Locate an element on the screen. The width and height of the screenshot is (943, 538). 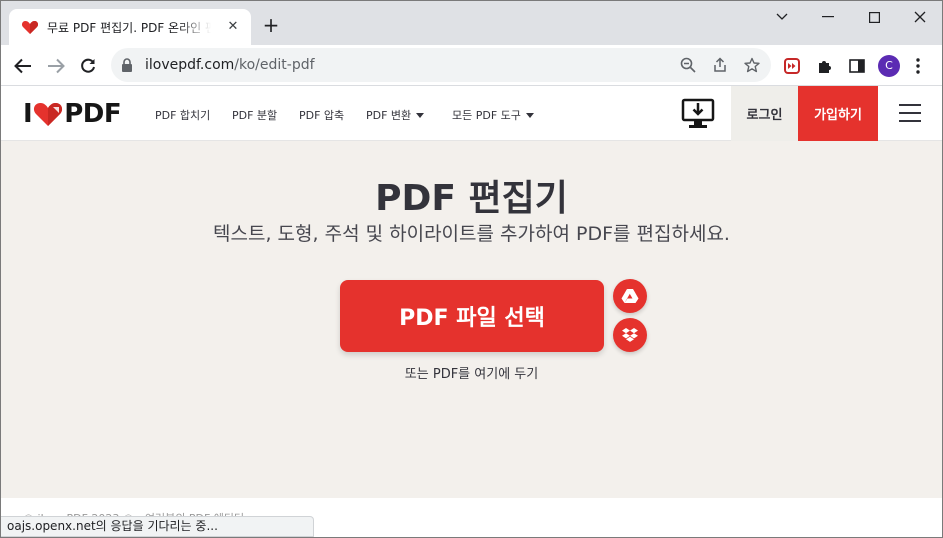
nav-convert-pdf: PDF 변환 is located at coordinates (395, 115).